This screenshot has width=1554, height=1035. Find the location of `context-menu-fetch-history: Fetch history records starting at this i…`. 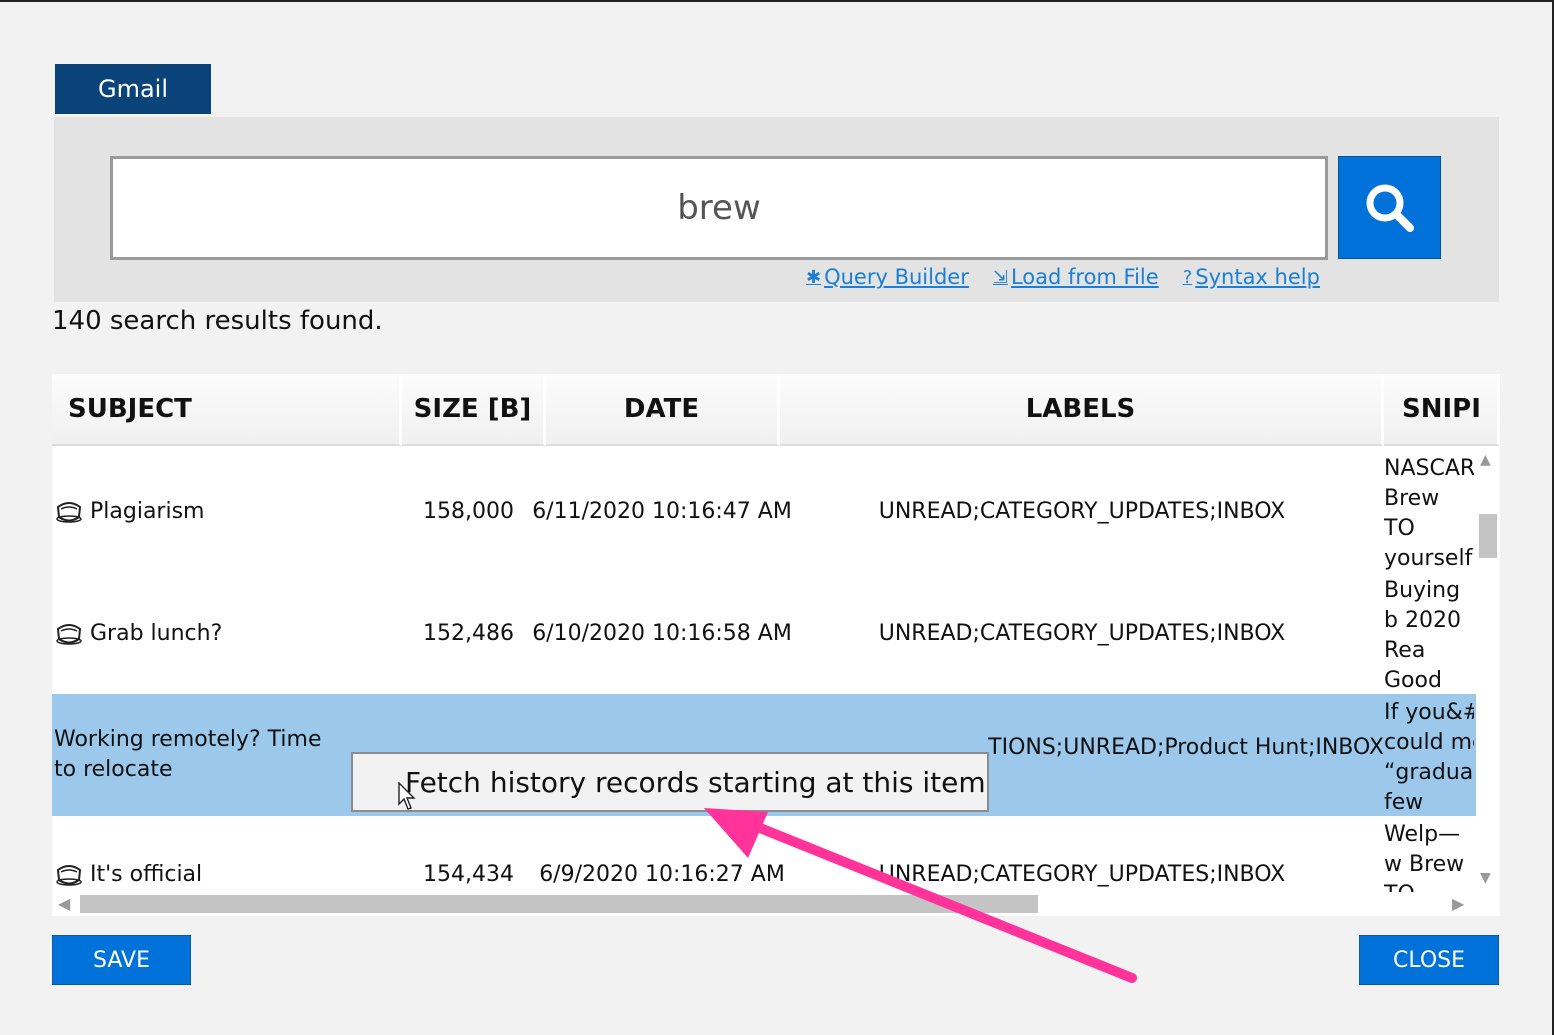

context-menu-fetch-history: Fetch history records starting at this i… is located at coordinates (670, 782).